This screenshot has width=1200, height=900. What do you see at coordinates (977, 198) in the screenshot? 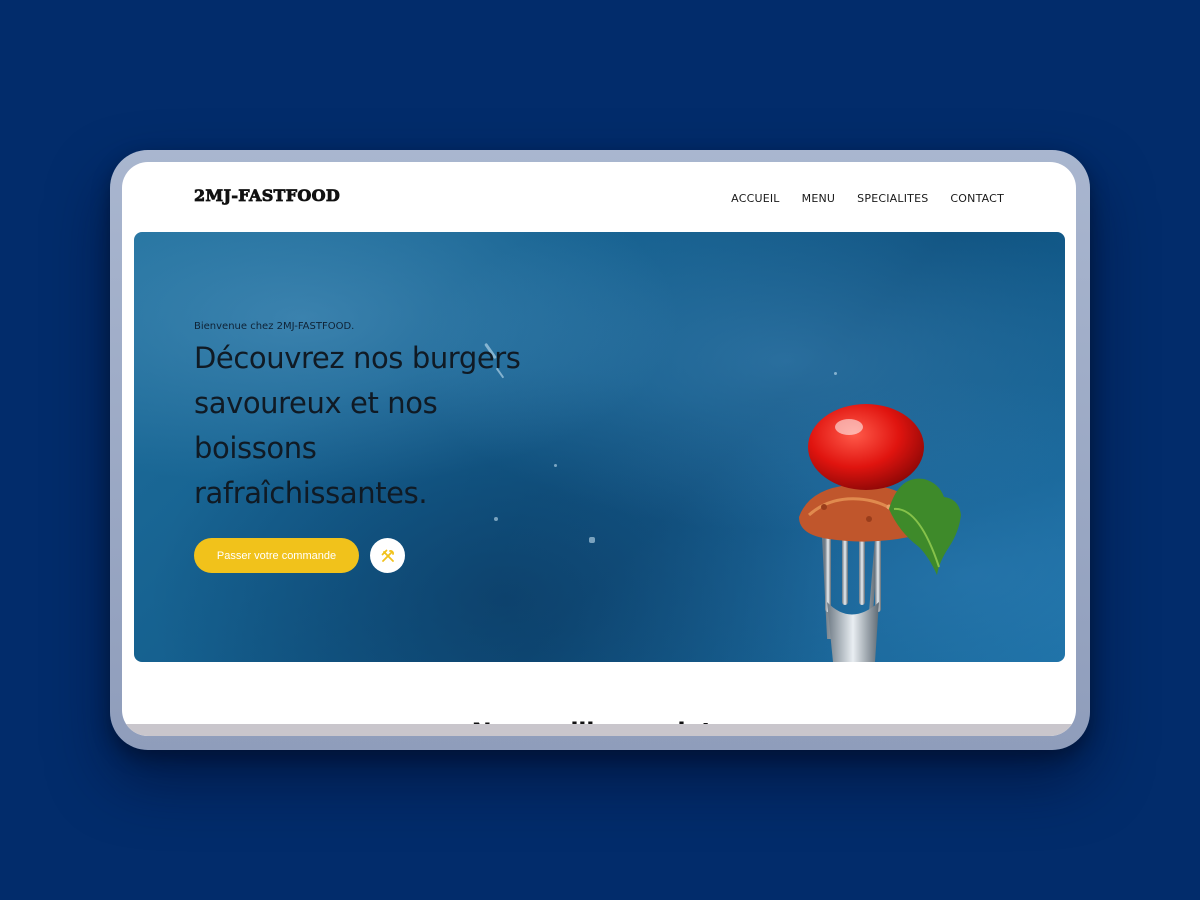
I see `nav-item-contact: CONTACT` at bounding box center [977, 198].